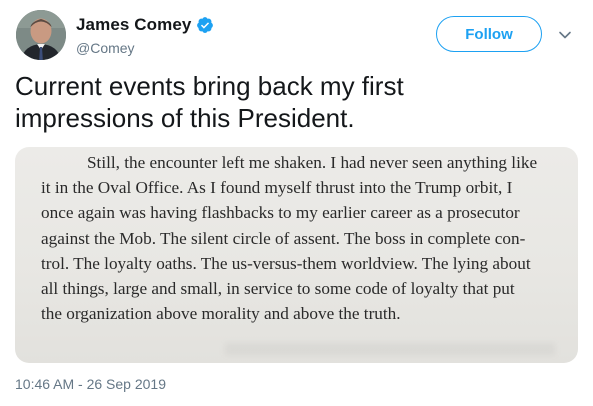 The image size is (593, 406). Describe the element at coordinates (133, 25) in the screenshot. I see `display-name: James Comey` at that location.